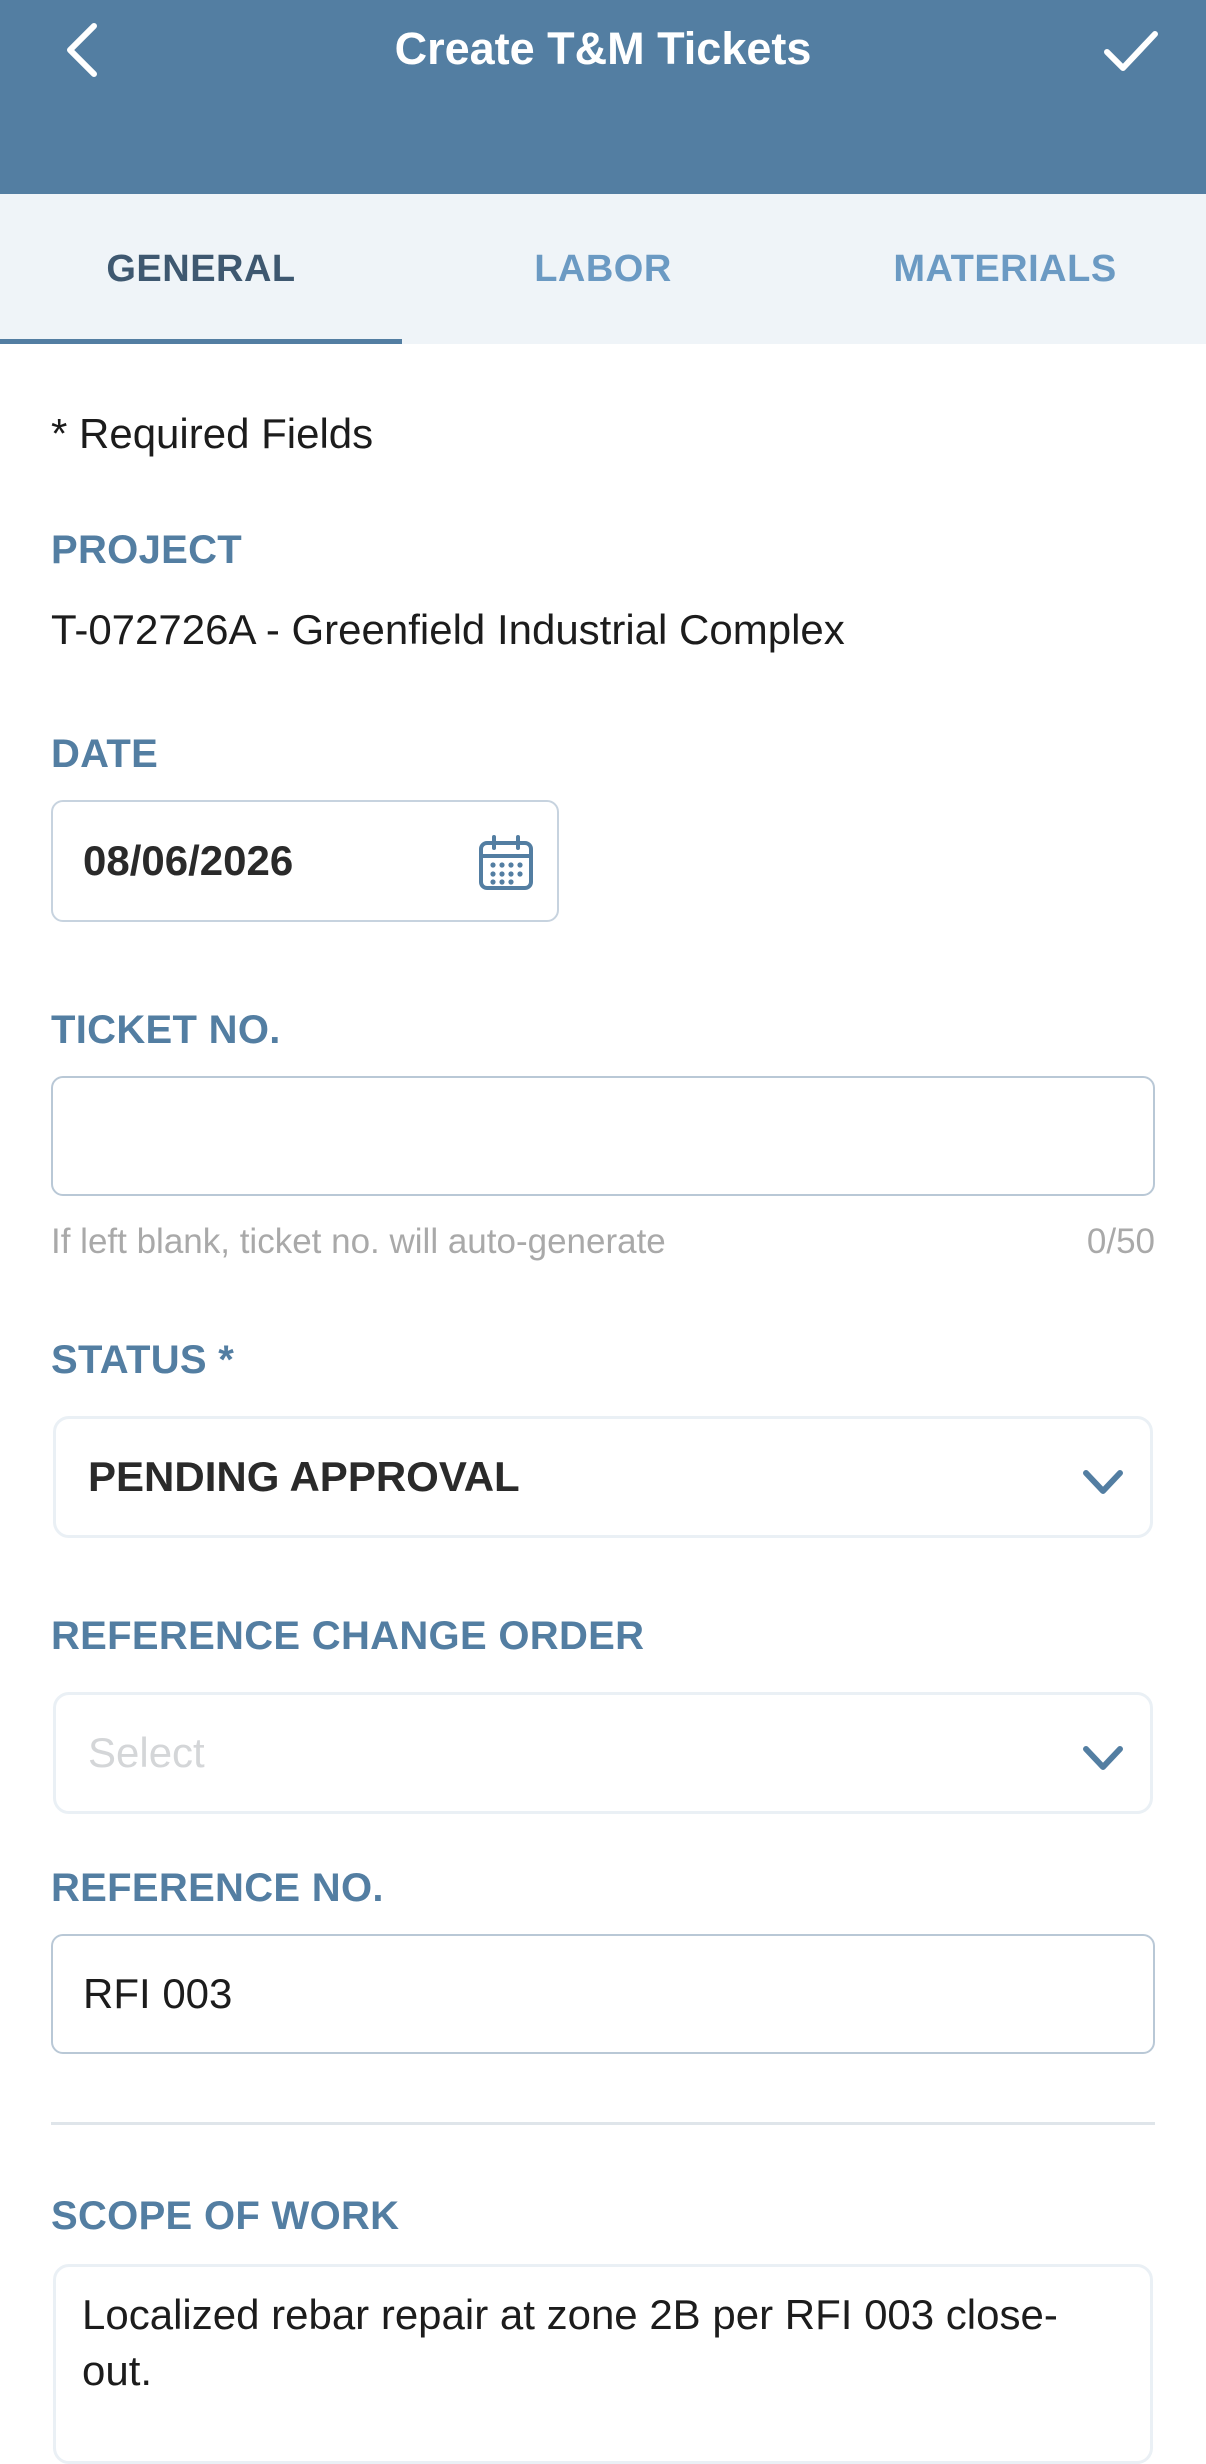  Describe the element at coordinates (105, 754) in the screenshot. I see `date-label: DATE` at that location.